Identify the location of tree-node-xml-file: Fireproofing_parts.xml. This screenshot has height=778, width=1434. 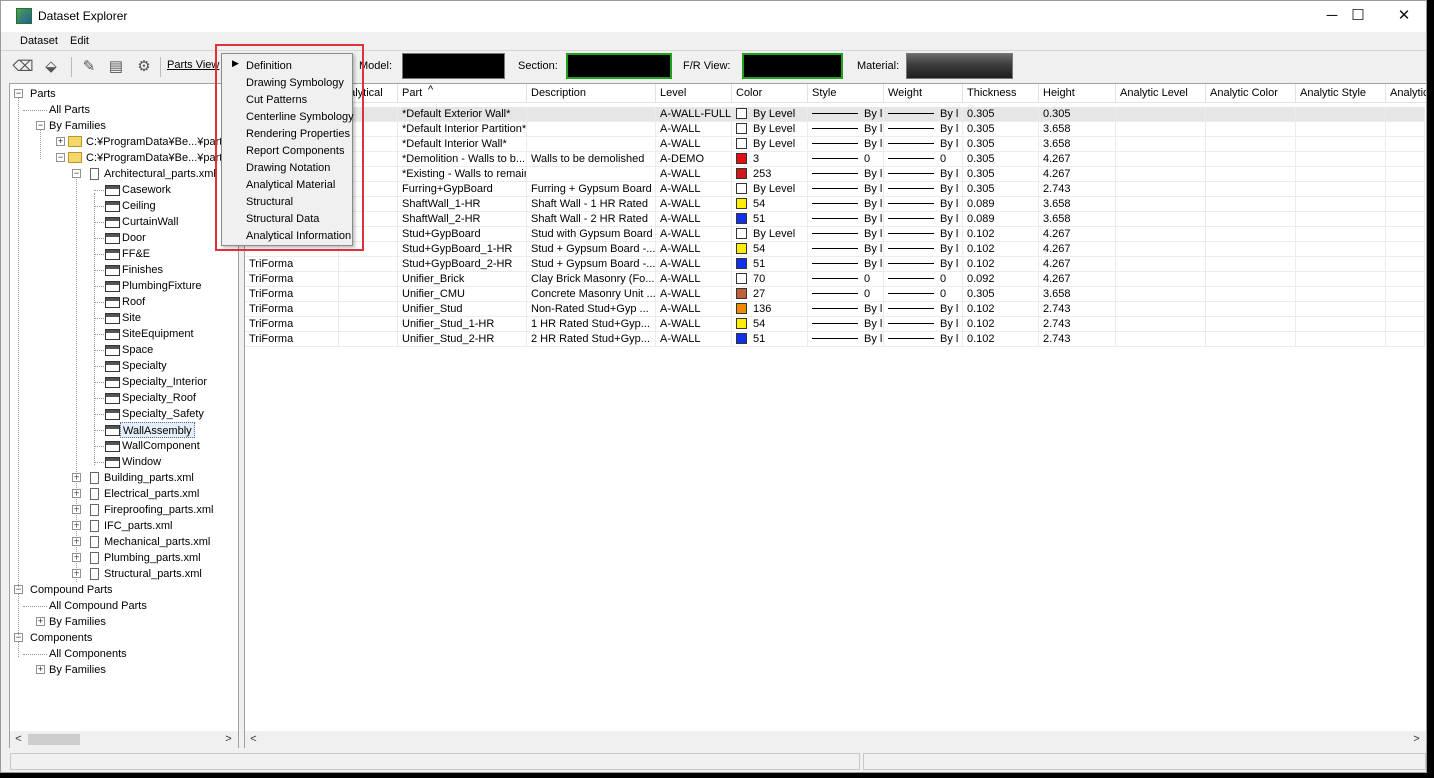
(158, 510).